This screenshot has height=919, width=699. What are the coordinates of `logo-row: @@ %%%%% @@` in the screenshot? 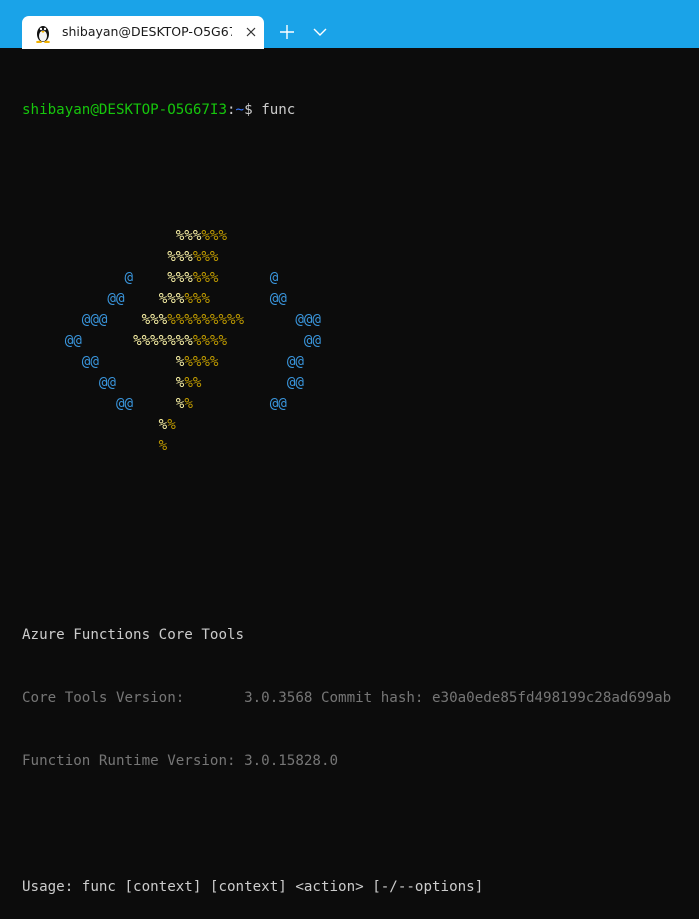 It's located at (346, 362).